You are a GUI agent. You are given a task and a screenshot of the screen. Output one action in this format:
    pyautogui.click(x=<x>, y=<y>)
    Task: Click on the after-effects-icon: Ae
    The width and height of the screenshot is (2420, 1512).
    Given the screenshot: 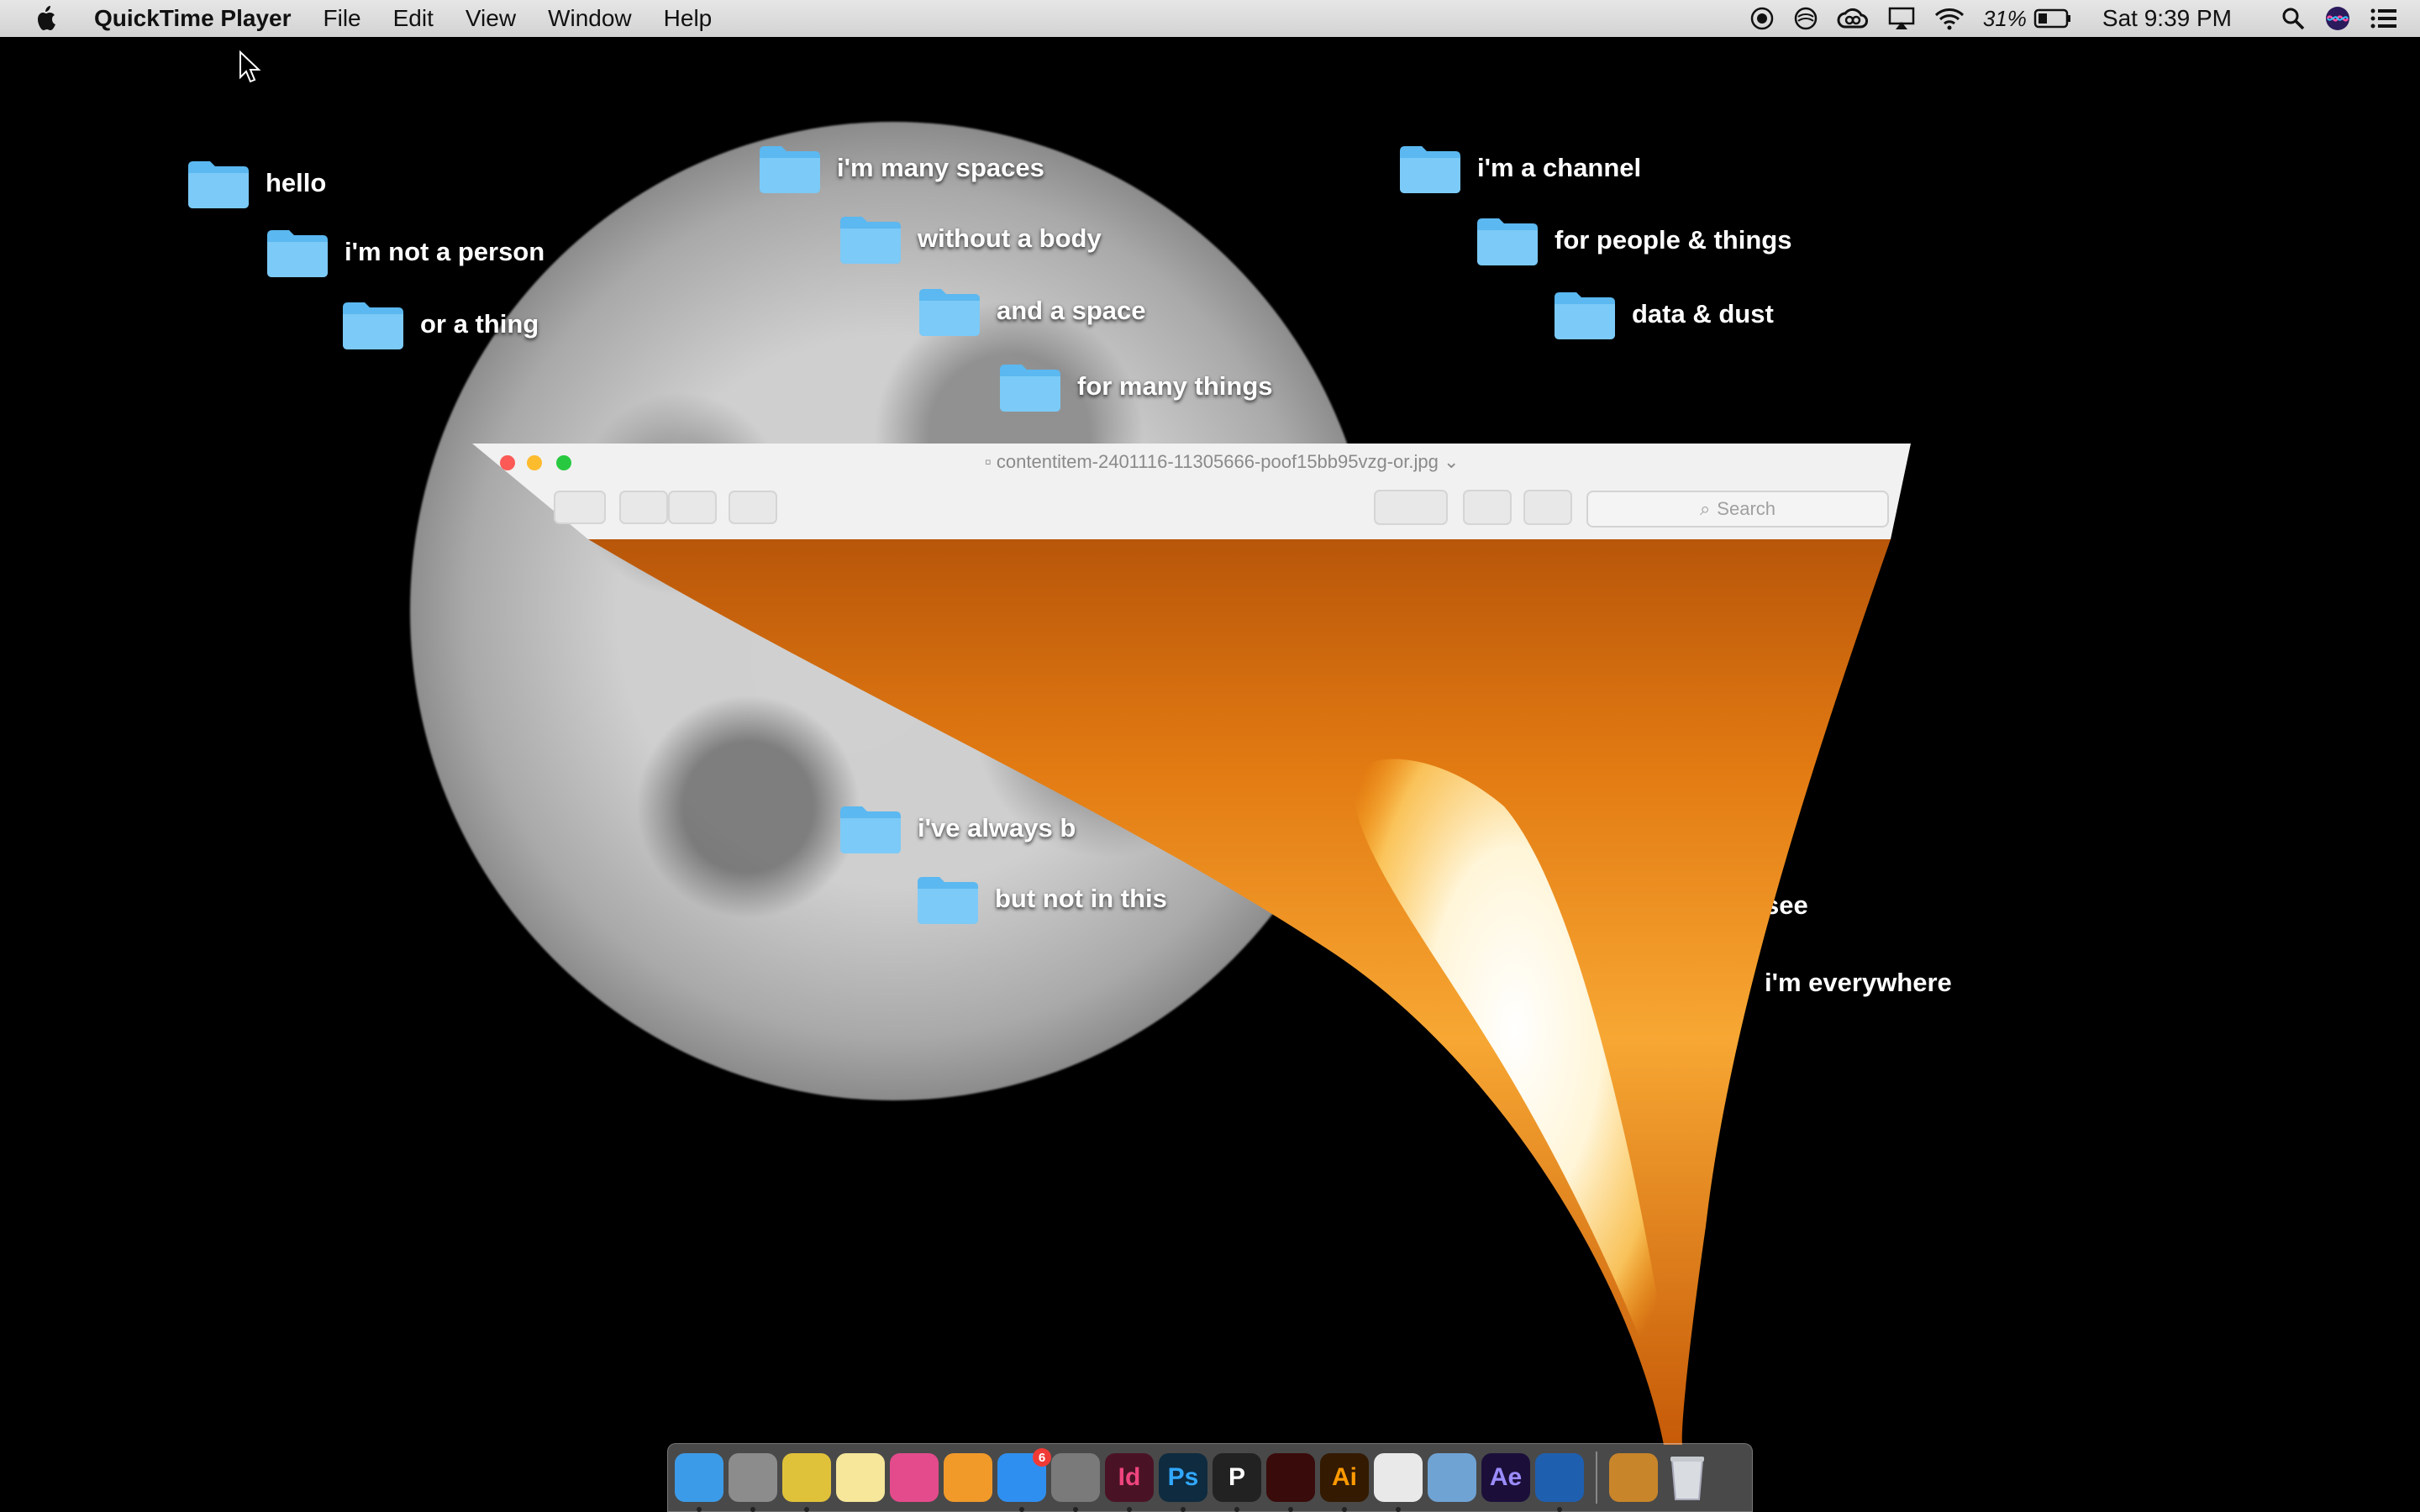 What is the action you would take?
    pyautogui.click(x=1505, y=1477)
    